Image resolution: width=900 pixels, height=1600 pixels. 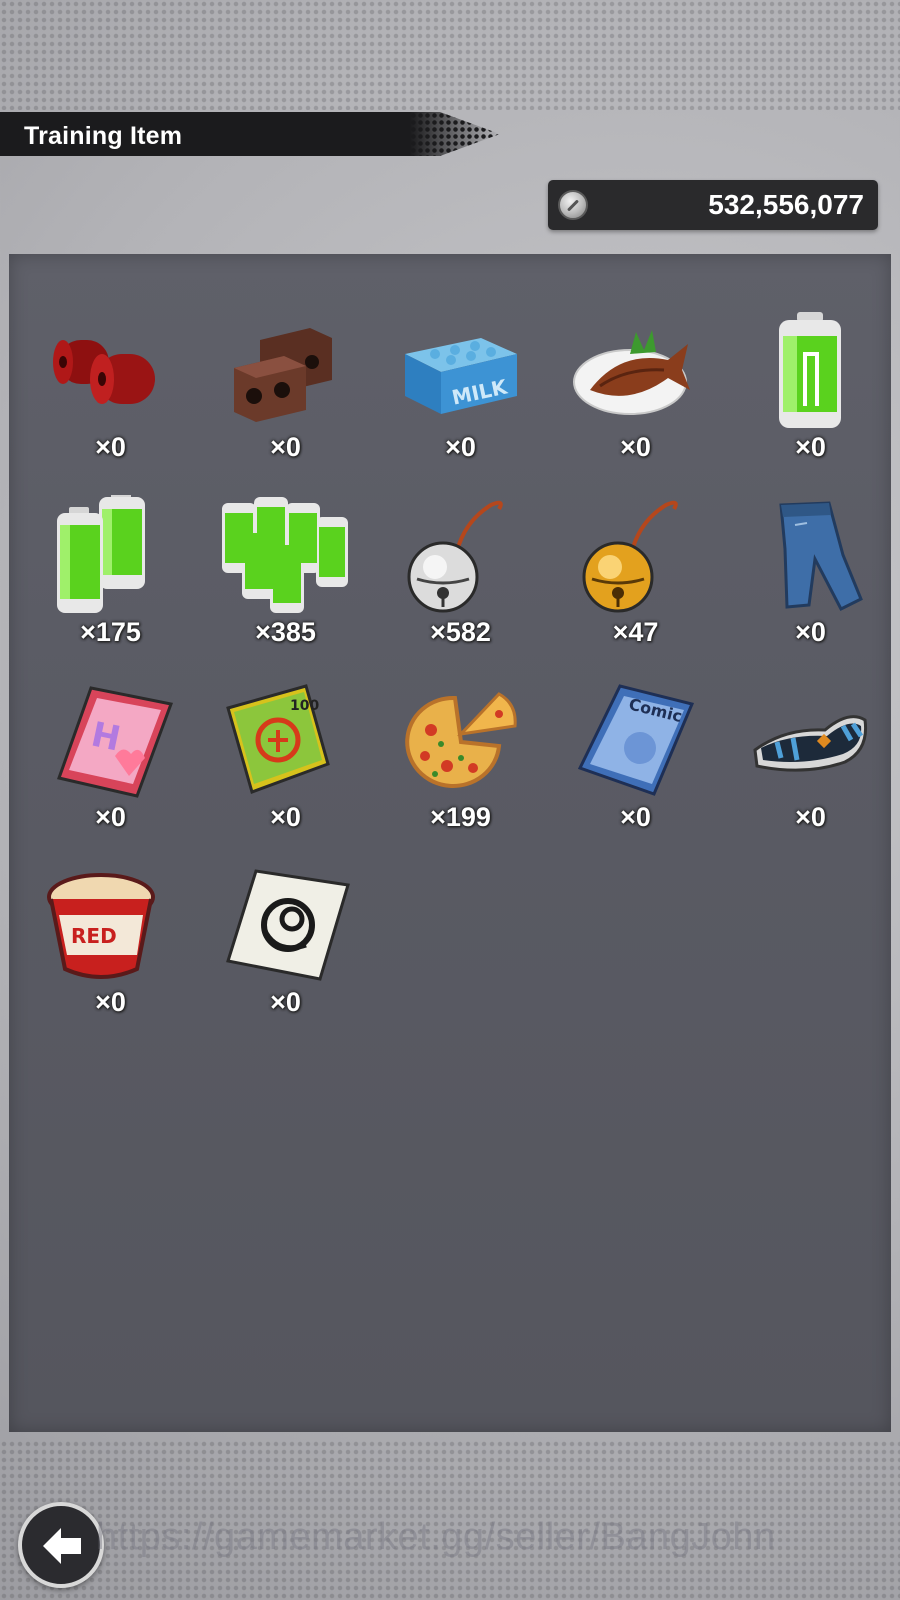 I want to click on brick-weights-icon, so click(x=283, y=375).